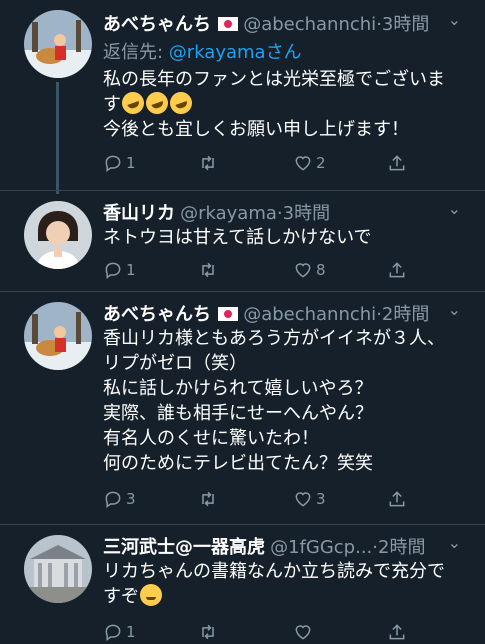  What do you see at coordinates (238, 388) in the screenshot?
I see `tweet-line: 私に話しかけられて嬉しいやろ？` at bounding box center [238, 388].